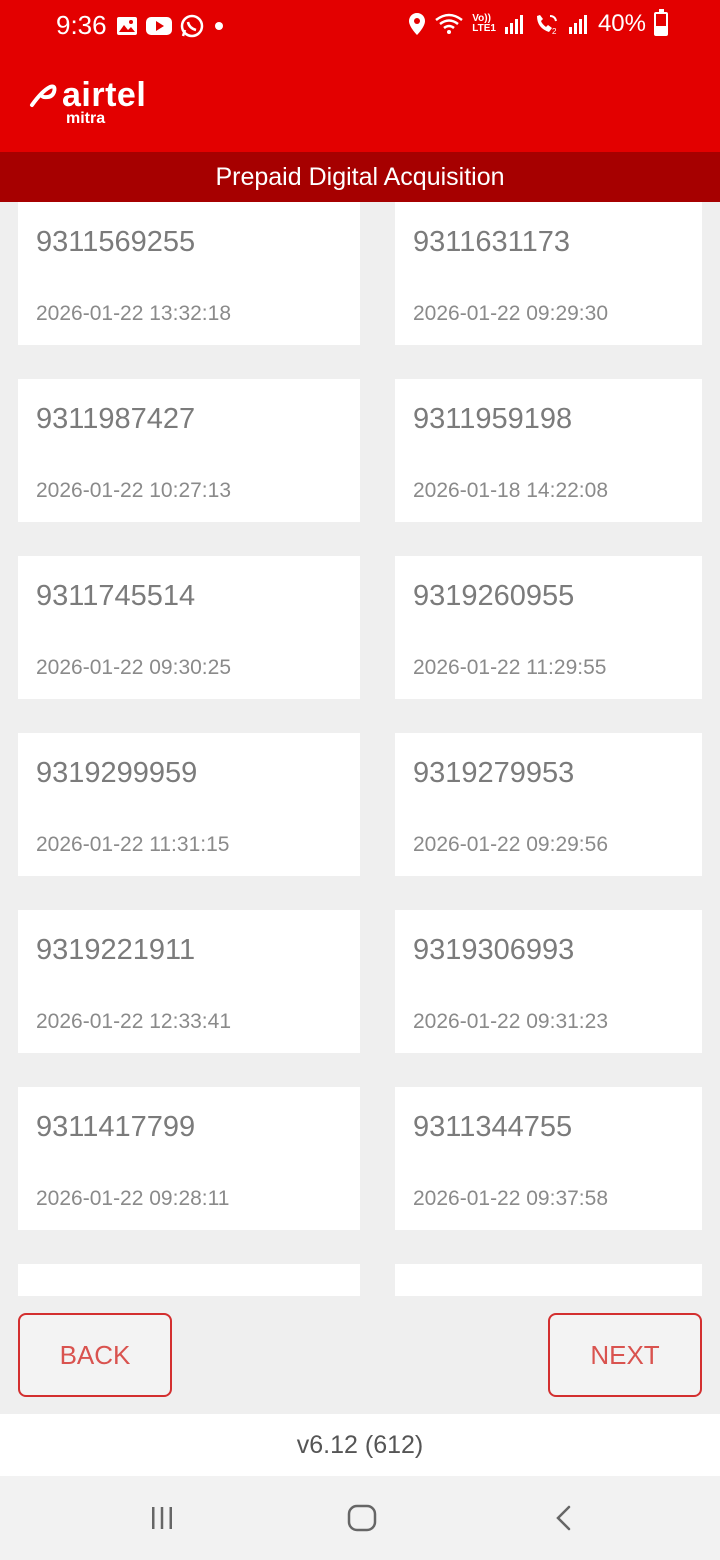 The width and height of the screenshot is (720, 1560). What do you see at coordinates (564, 1518) in the screenshot?
I see `back-icon` at bounding box center [564, 1518].